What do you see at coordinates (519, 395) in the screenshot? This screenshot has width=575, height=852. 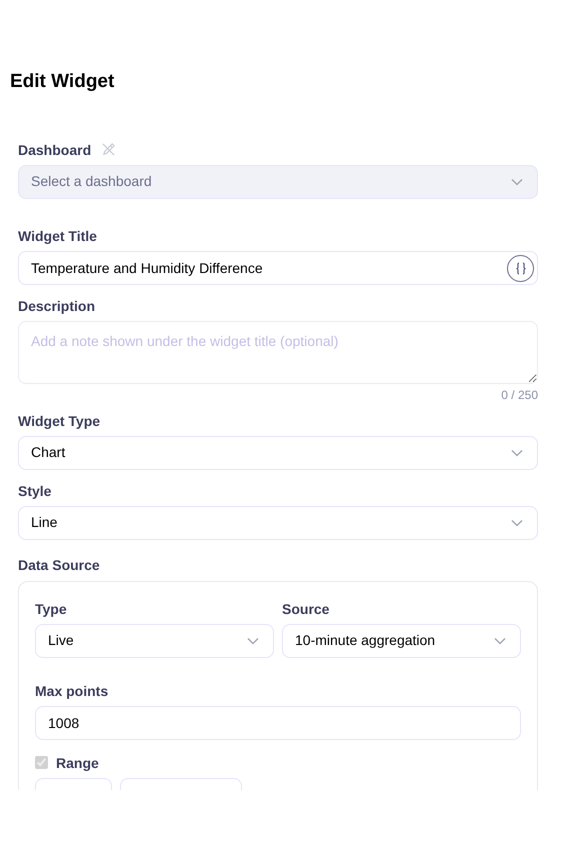 I see `character-counter: 0 / 250` at bounding box center [519, 395].